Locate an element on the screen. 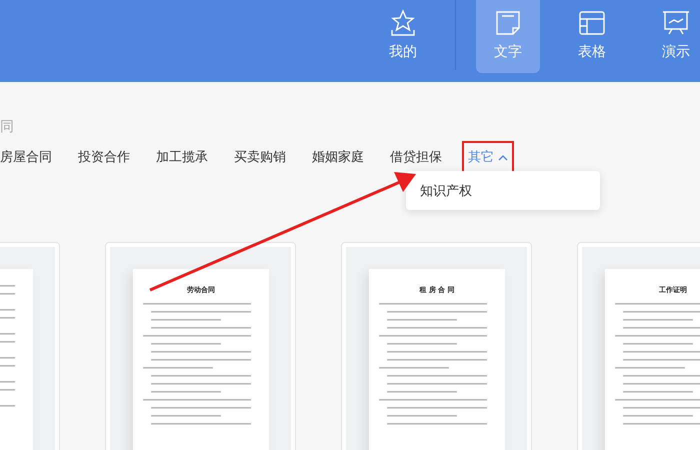  nav-tab: 演示 is located at coordinates (672, 36).